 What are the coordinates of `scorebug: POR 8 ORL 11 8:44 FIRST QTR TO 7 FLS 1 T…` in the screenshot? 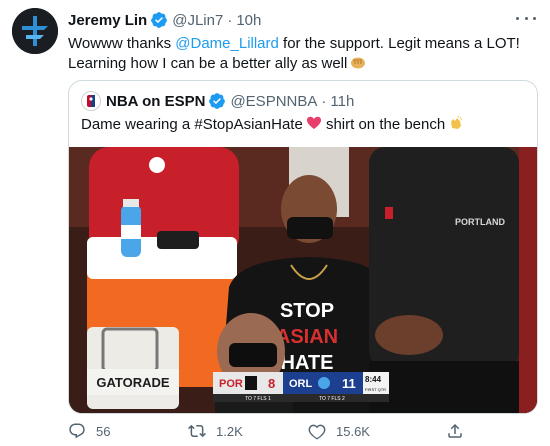 It's located at (301, 387).